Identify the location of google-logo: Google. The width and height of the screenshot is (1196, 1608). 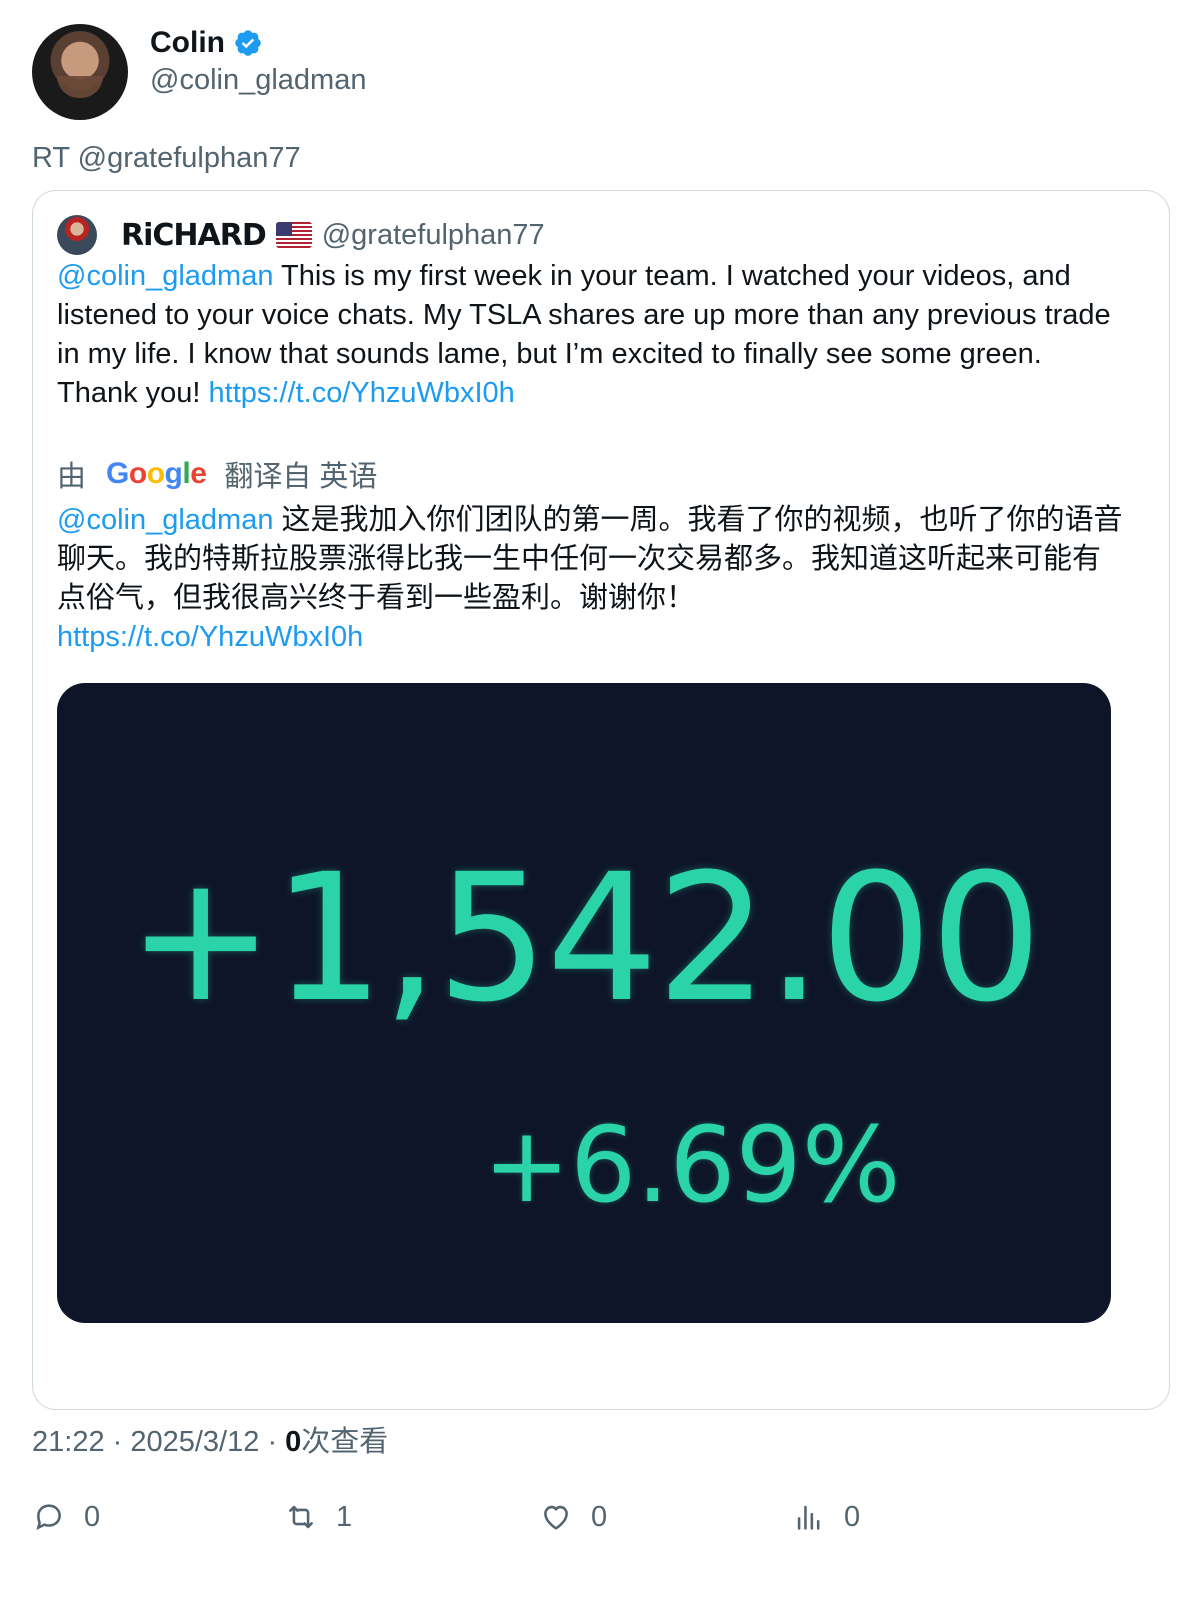
(156, 473).